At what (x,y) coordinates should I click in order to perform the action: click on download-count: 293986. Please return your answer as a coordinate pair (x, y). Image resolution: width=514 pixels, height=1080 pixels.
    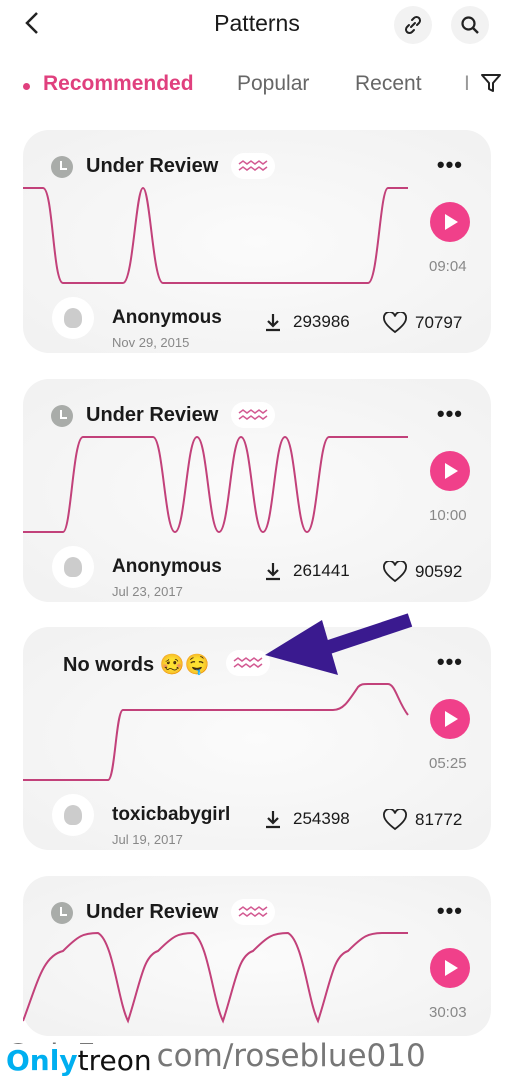
    Looking at the image, I should click on (321, 321).